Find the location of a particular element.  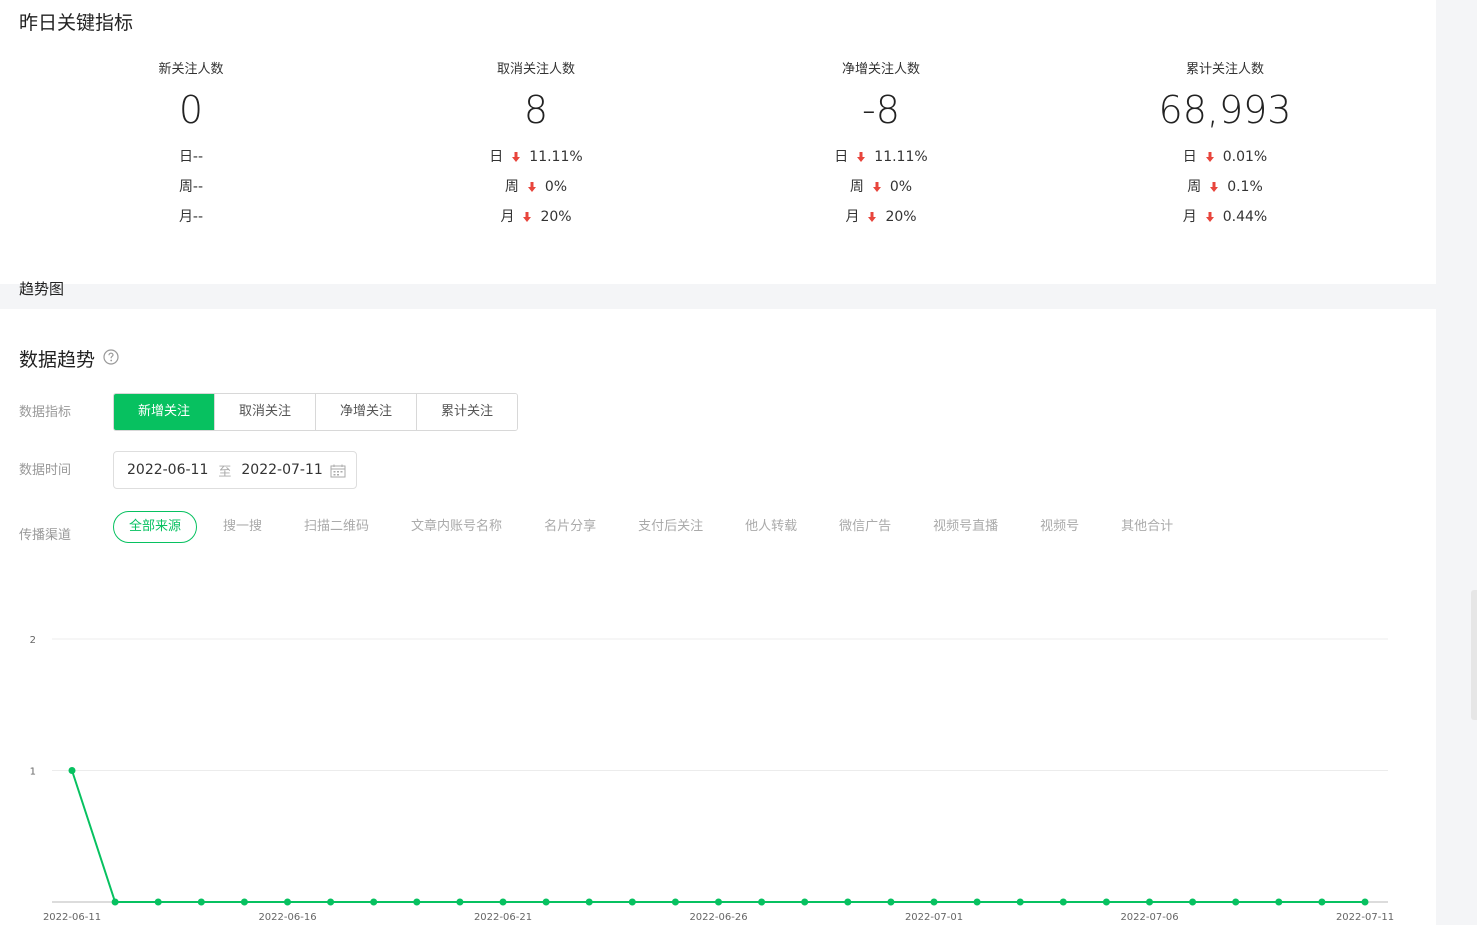

kpi-label: 取消关注人数 is located at coordinates (535, 69).